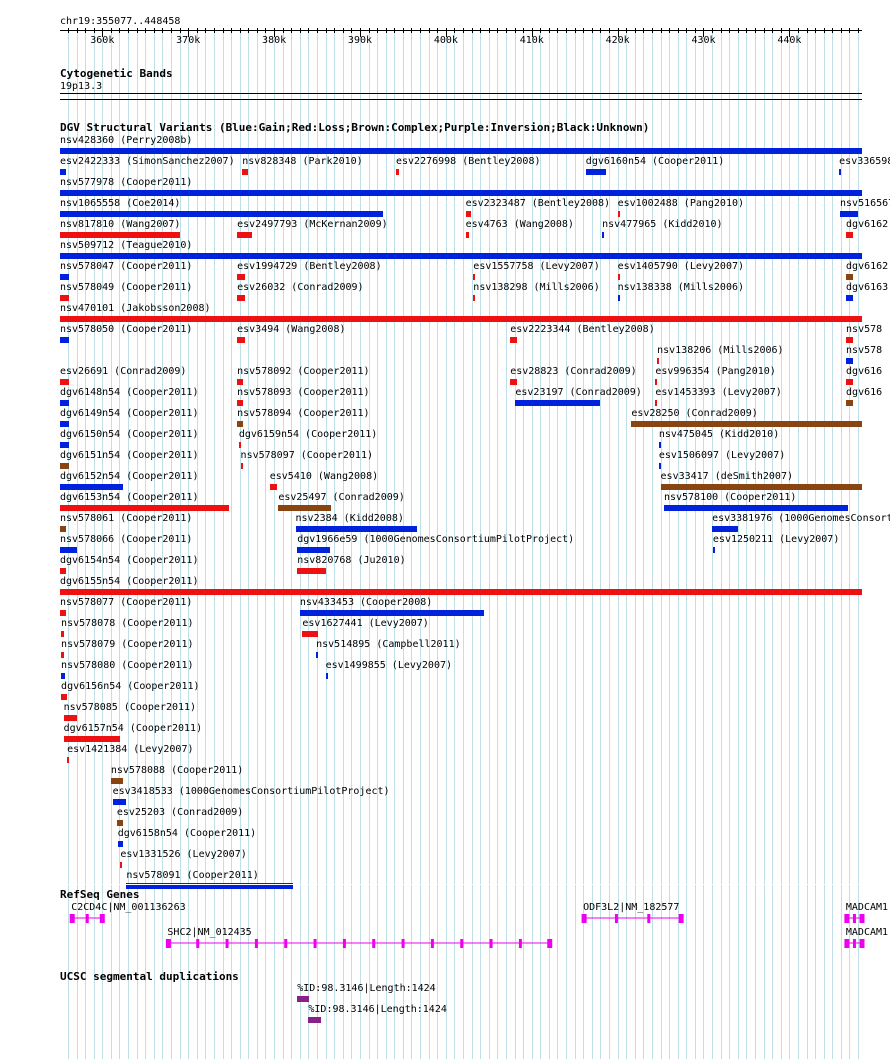 The height and width of the screenshot is (1059, 890). Describe the element at coordinates (531, 40) in the screenshot. I see `ruler-tick-label: 410k` at that location.